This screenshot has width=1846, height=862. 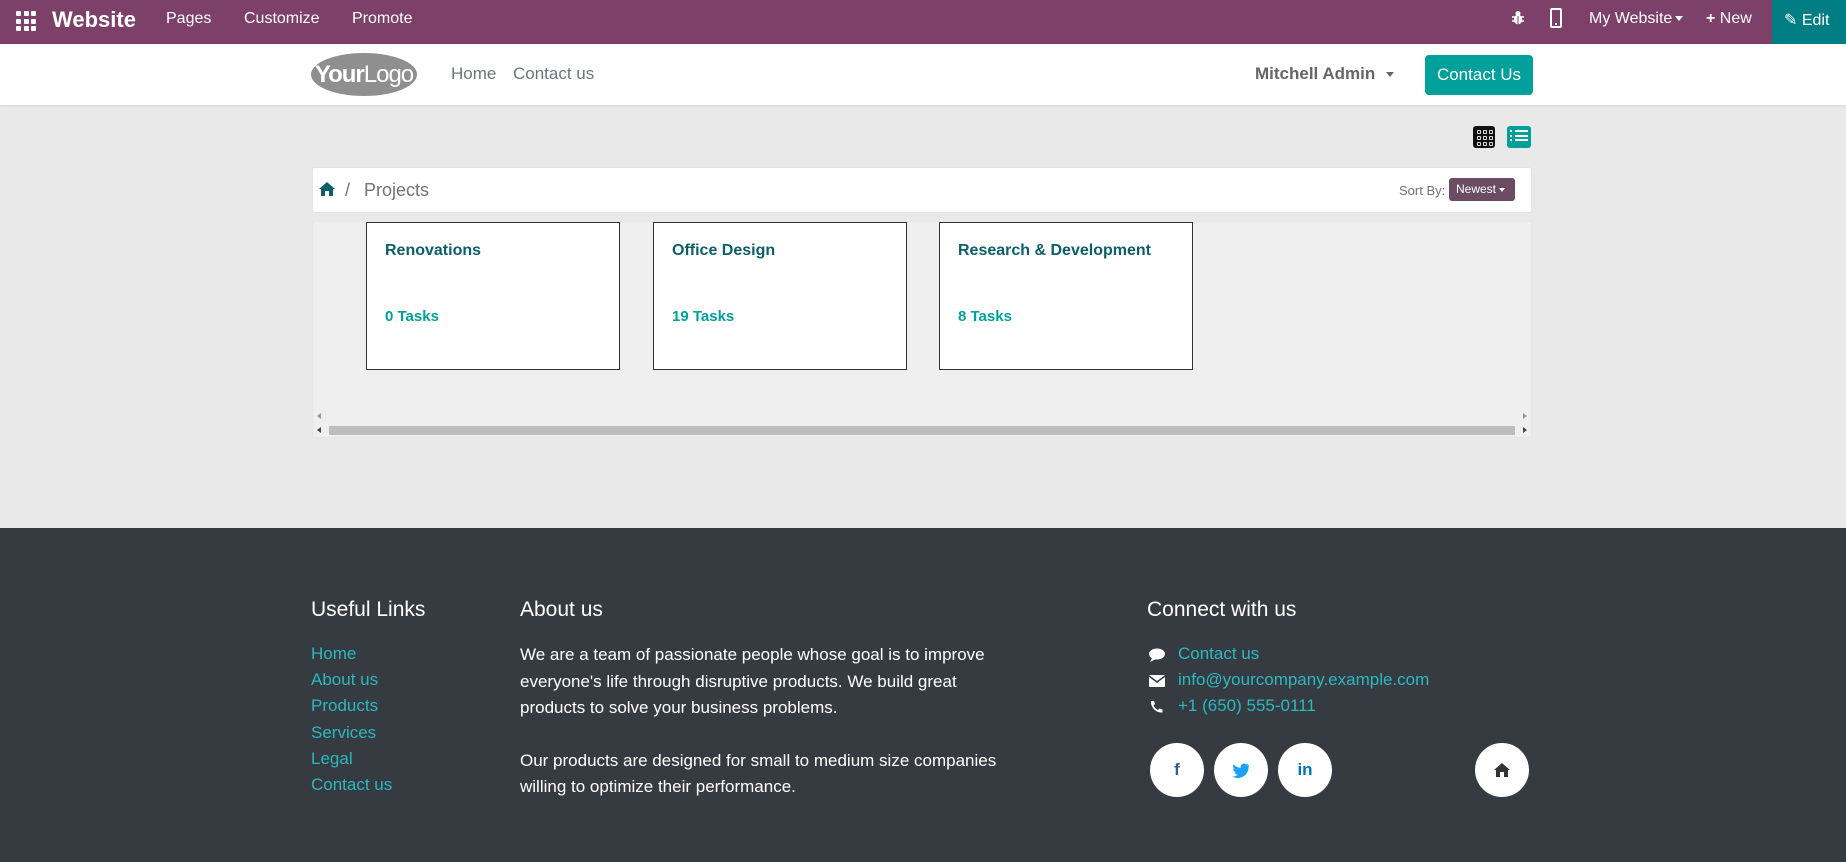 I want to click on bug-icon-svg, so click(x=1518, y=18).